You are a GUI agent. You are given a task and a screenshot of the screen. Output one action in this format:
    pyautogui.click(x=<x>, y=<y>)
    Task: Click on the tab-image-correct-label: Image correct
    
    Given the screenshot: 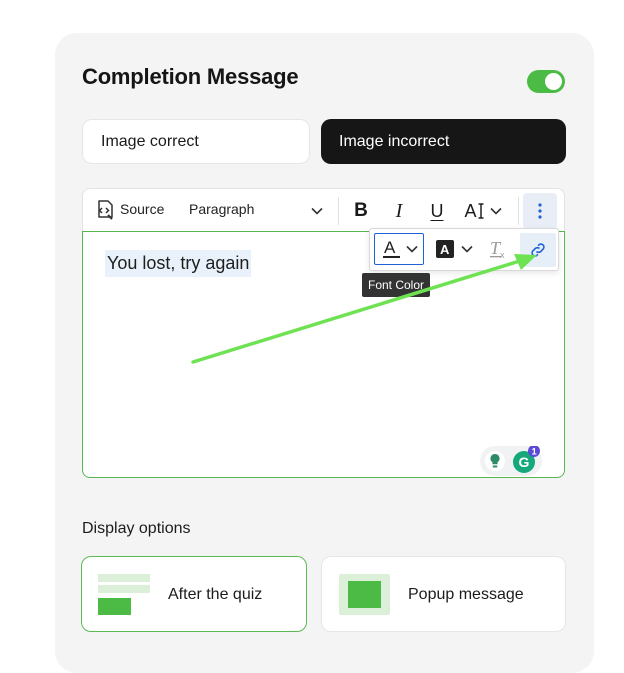 What is the action you would take?
    pyautogui.click(x=150, y=141)
    